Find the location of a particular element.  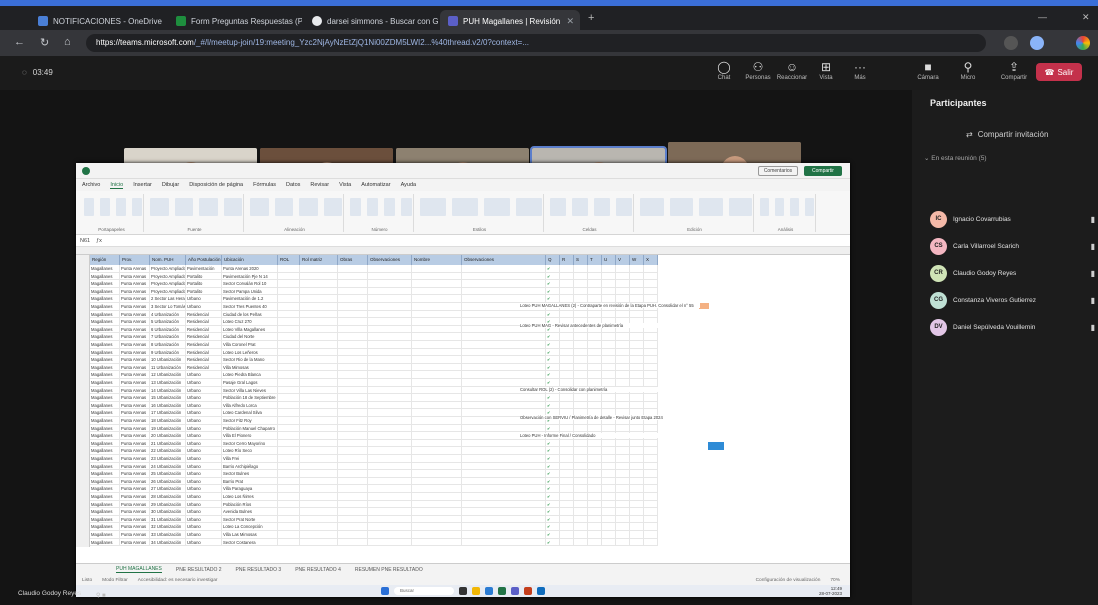

table-cell: 12 Urbanización is located at coordinates (168, 374).